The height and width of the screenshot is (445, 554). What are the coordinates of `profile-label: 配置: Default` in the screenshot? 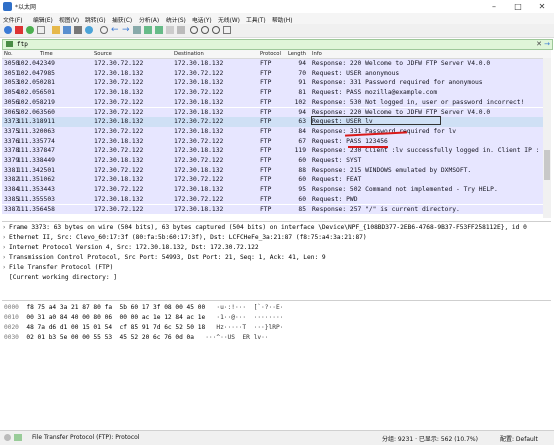 It's located at (519, 438).